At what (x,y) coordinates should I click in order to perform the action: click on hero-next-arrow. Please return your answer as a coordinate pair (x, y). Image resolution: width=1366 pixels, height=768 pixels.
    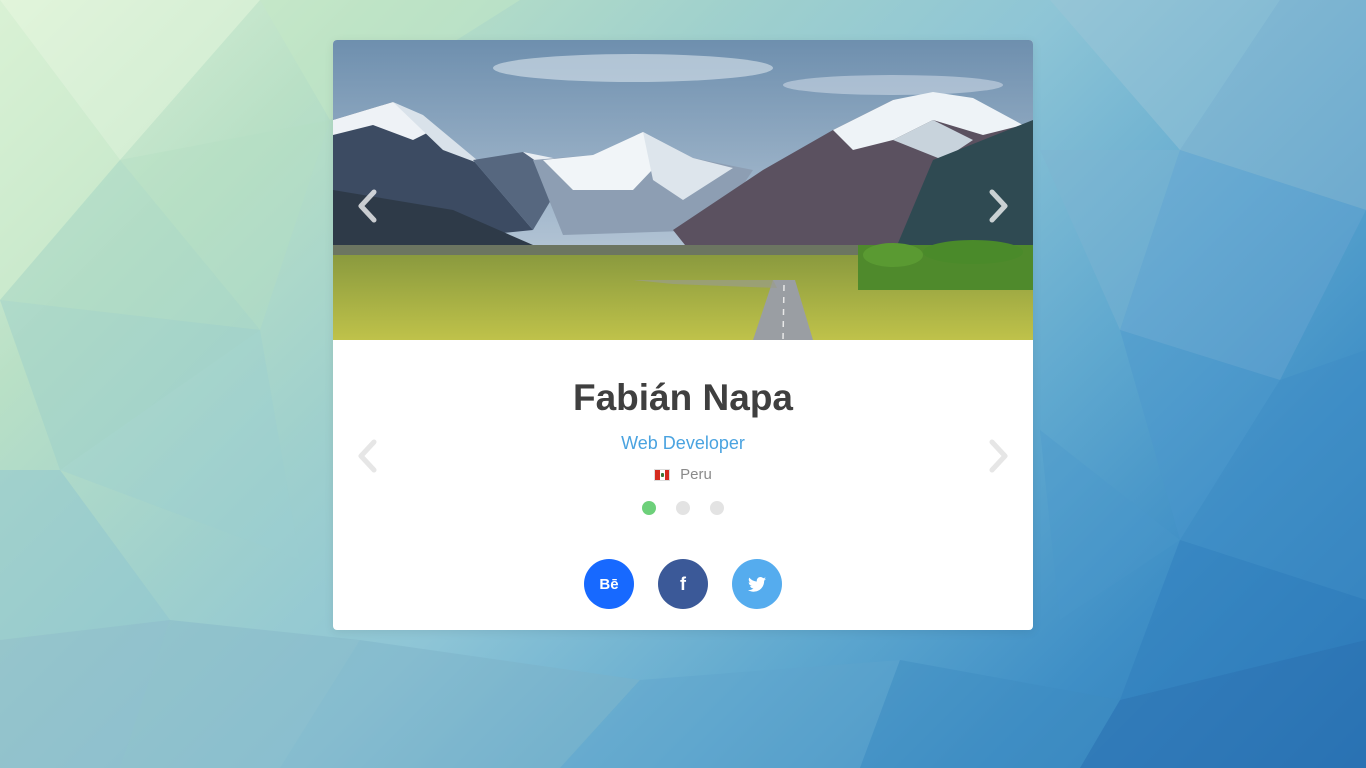
    Looking at the image, I should click on (999, 206).